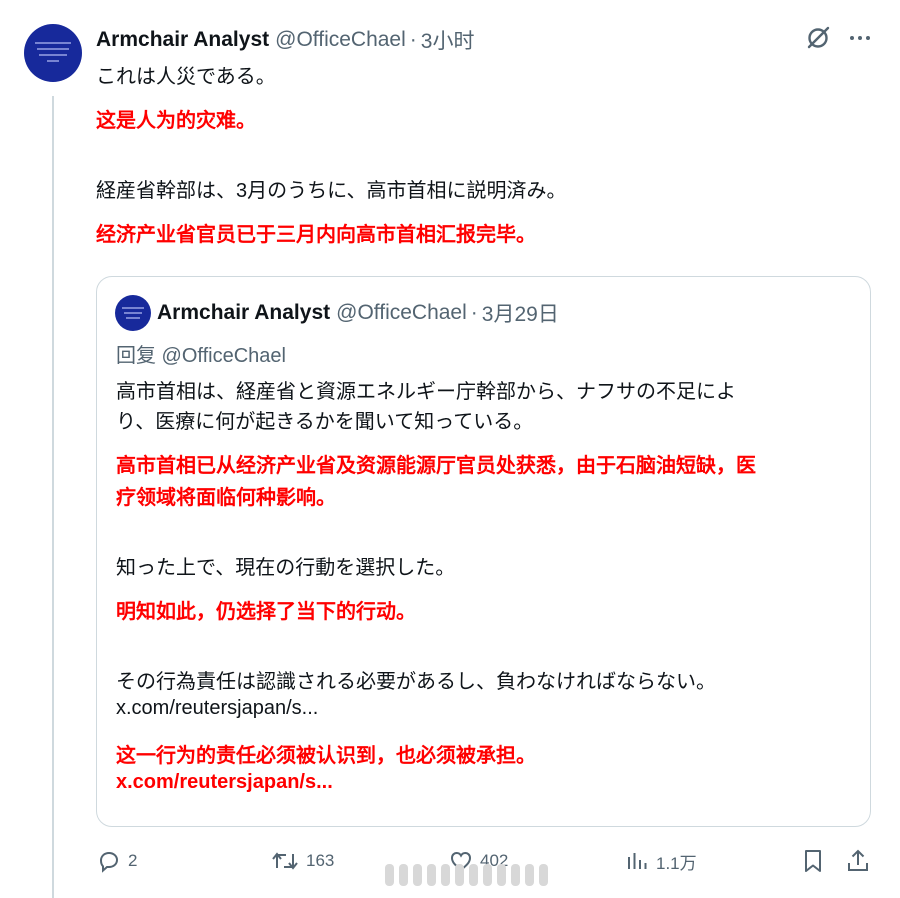 The height and width of the screenshot is (898, 900). Describe the element at coordinates (53, 53) in the screenshot. I see `avatar` at that location.